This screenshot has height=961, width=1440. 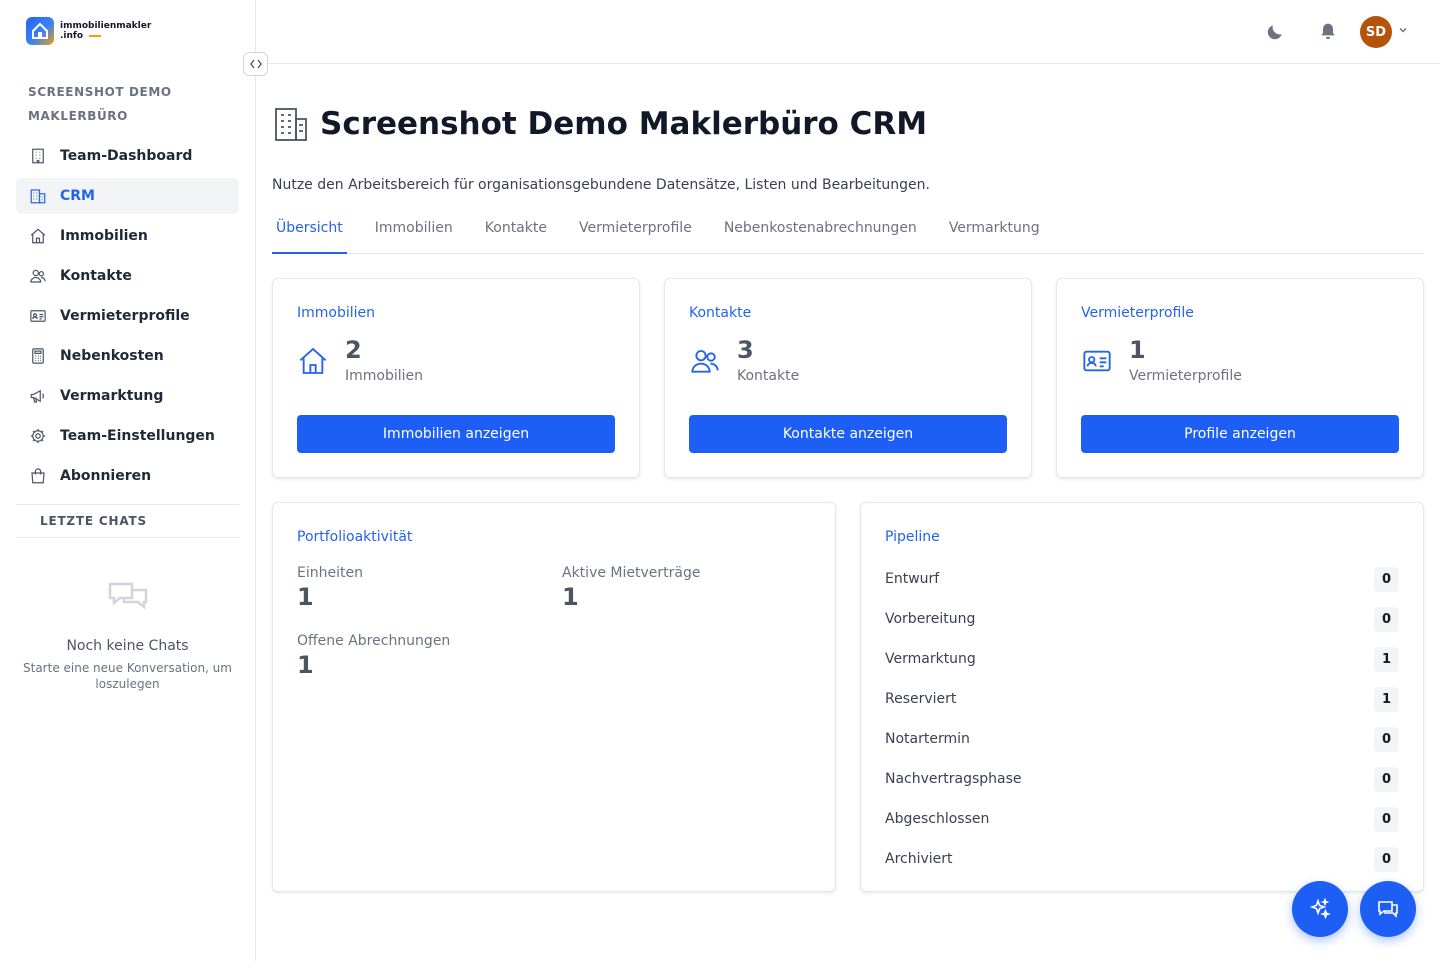 I want to click on sidebar-item-label: Kontakte, so click(x=96, y=276).